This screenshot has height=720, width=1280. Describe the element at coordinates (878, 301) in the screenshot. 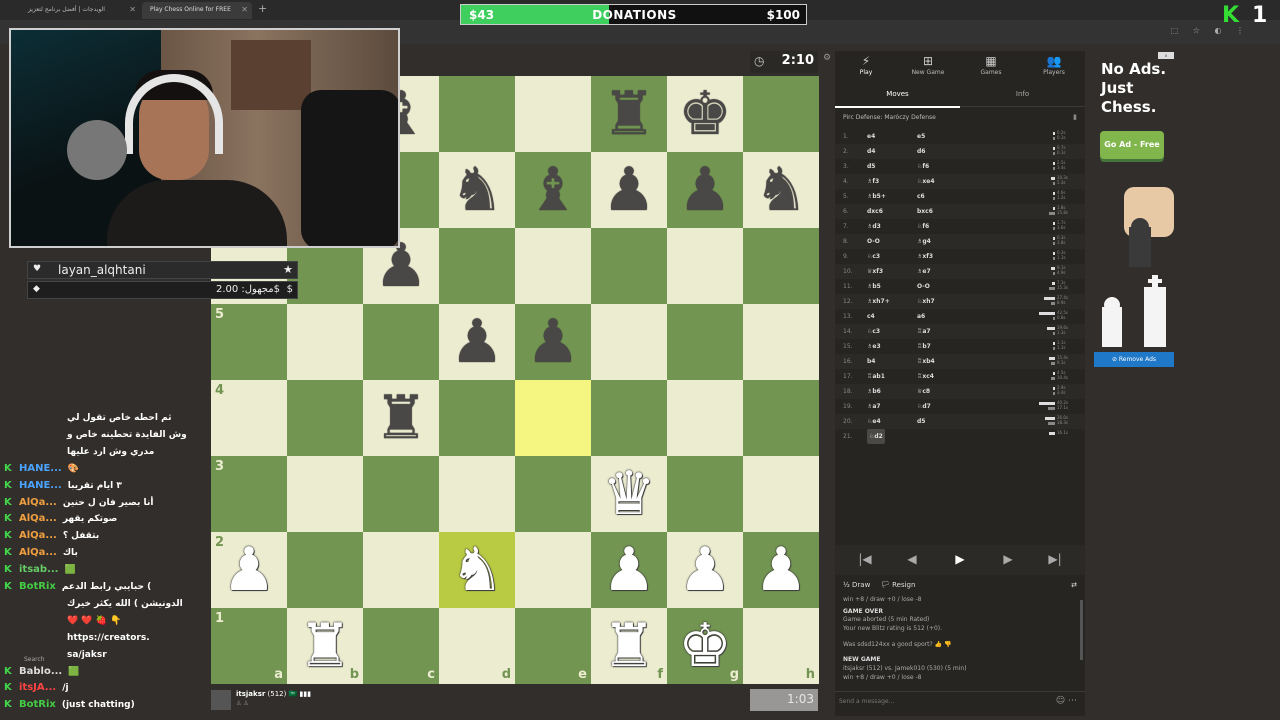

I see `white-move: ♗xh7+` at that location.